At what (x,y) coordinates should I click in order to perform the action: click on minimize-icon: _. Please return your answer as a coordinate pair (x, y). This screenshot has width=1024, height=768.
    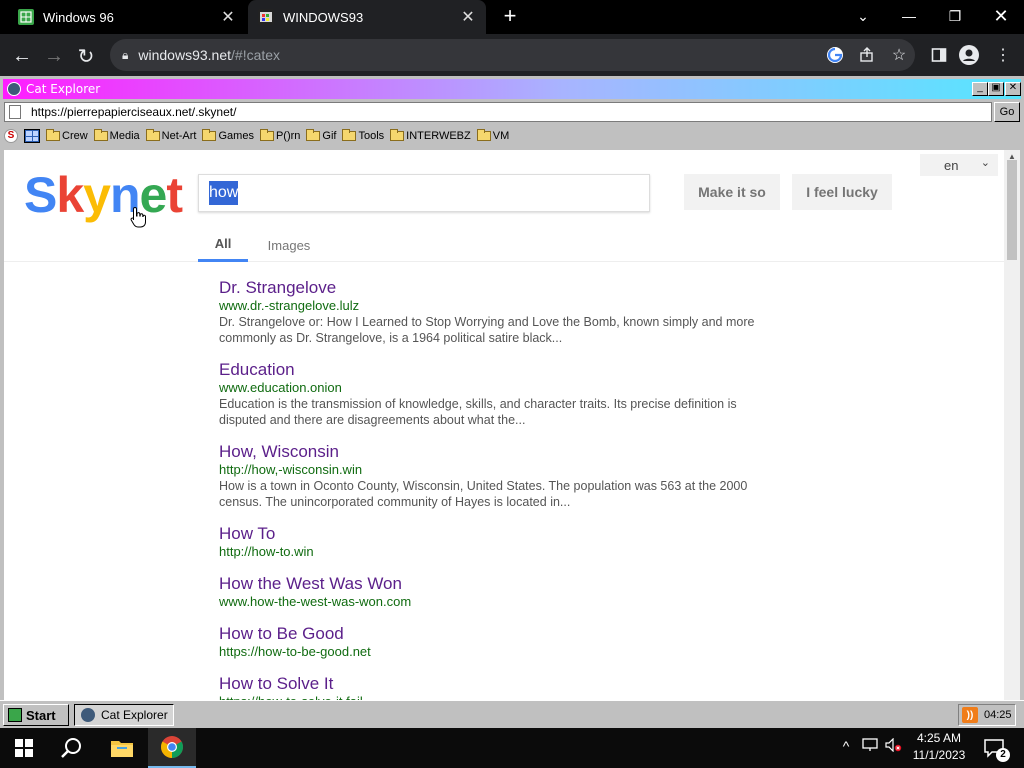
    Looking at the image, I should click on (980, 89).